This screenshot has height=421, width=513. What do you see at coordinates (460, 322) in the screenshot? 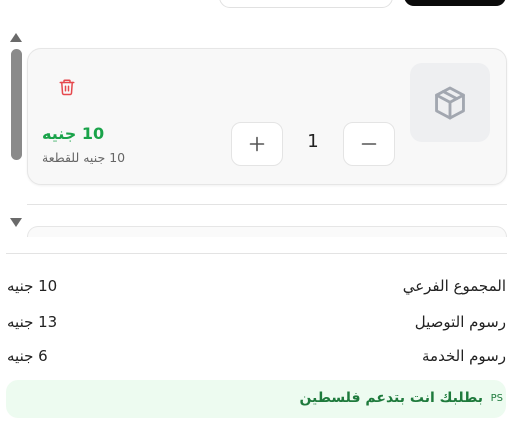
I see `delivery-fee-label: رسوم التوصيل` at bounding box center [460, 322].